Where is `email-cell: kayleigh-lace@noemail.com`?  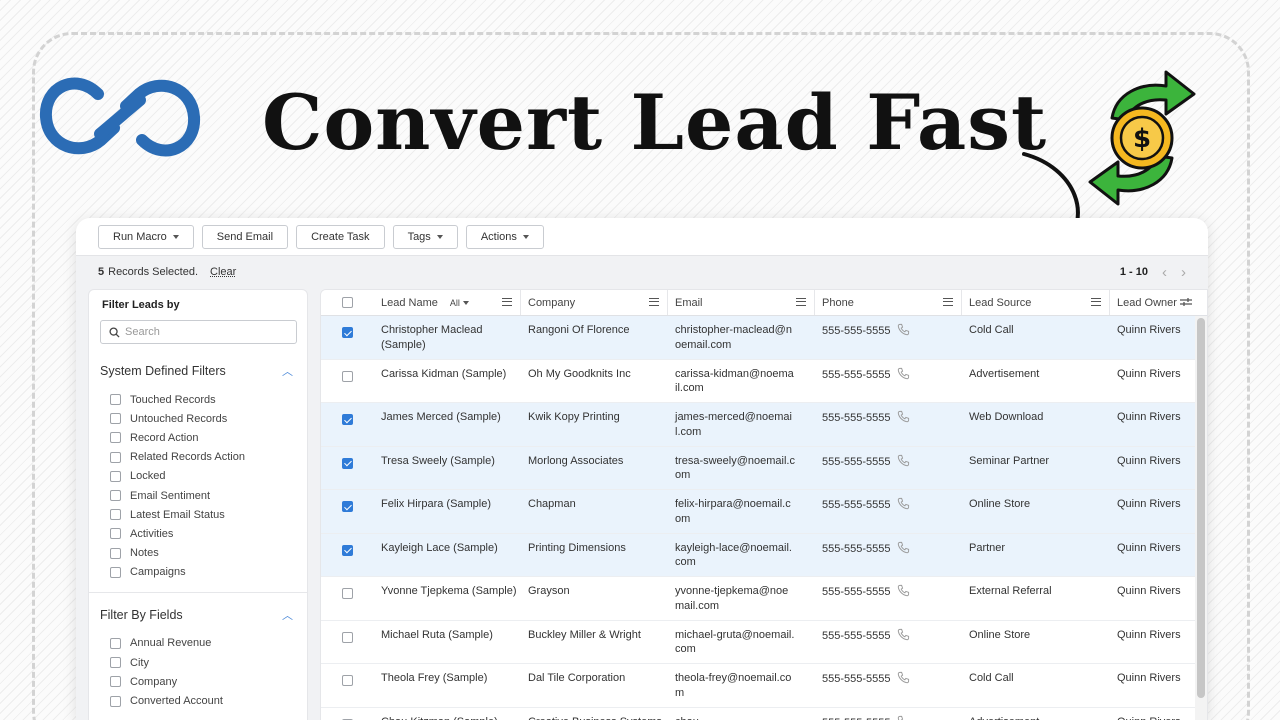 email-cell: kayleigh-lace@noemail.com is located at coordinates (741, 555).